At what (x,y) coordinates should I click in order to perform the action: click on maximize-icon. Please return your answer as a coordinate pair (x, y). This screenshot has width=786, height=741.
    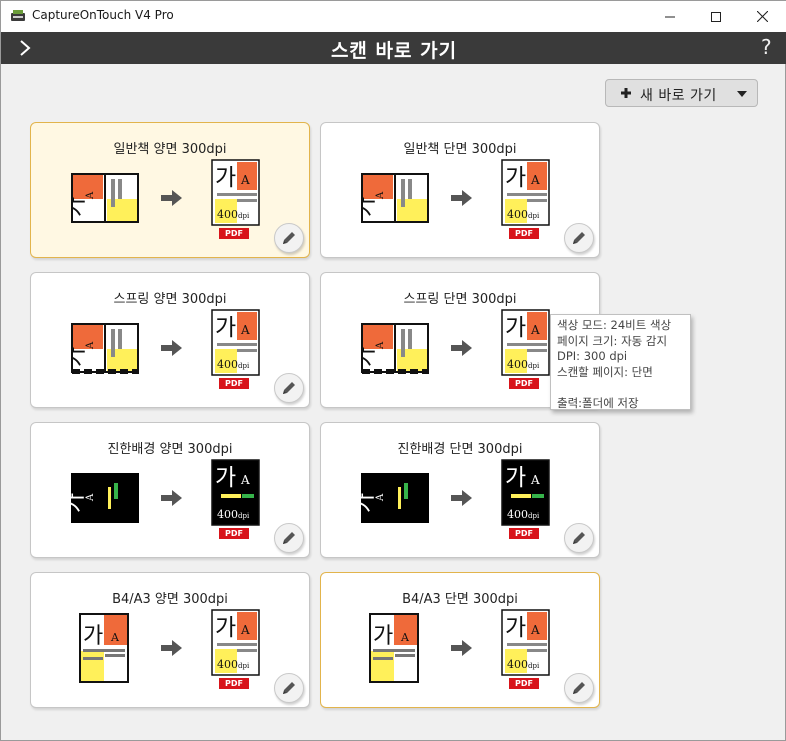
    Looking at the image, I should click on (716, 16).